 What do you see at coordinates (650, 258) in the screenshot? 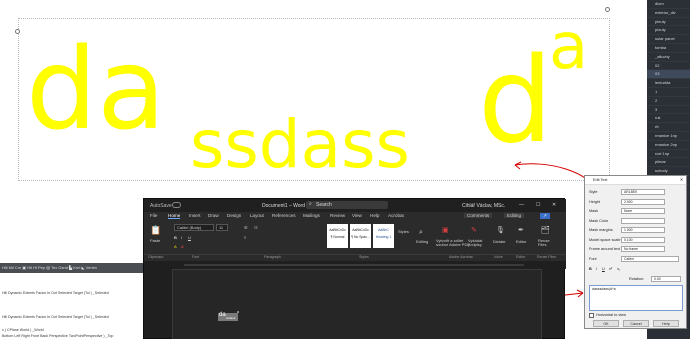
I see `dialog-field-value: Calibri` at bounding box center [650, 258].